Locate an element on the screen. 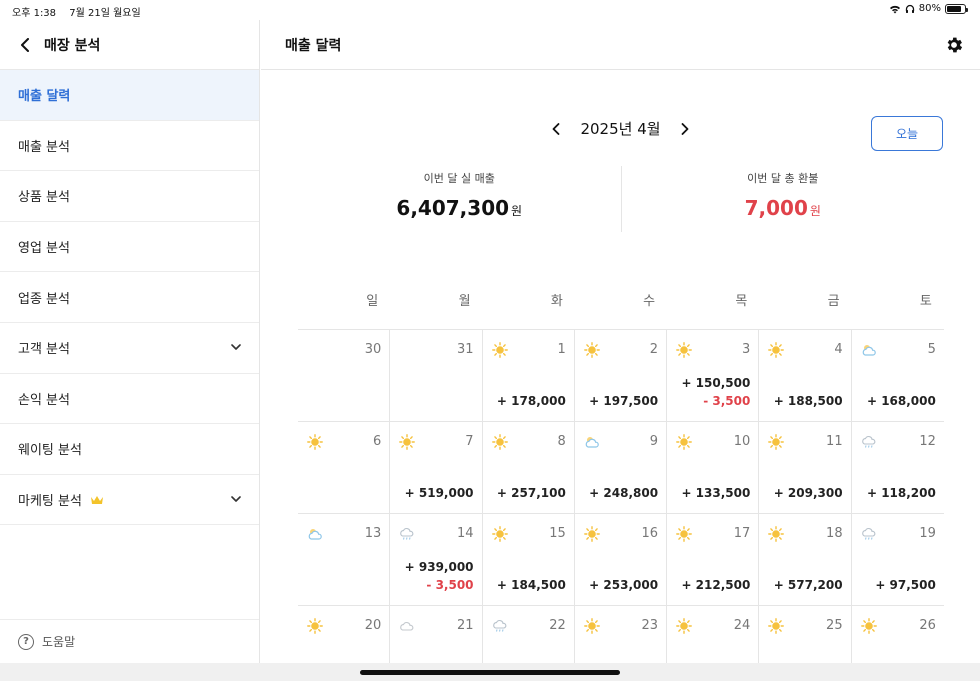  monthly-refund-unit: 원 is located at coordinates (815, 211).